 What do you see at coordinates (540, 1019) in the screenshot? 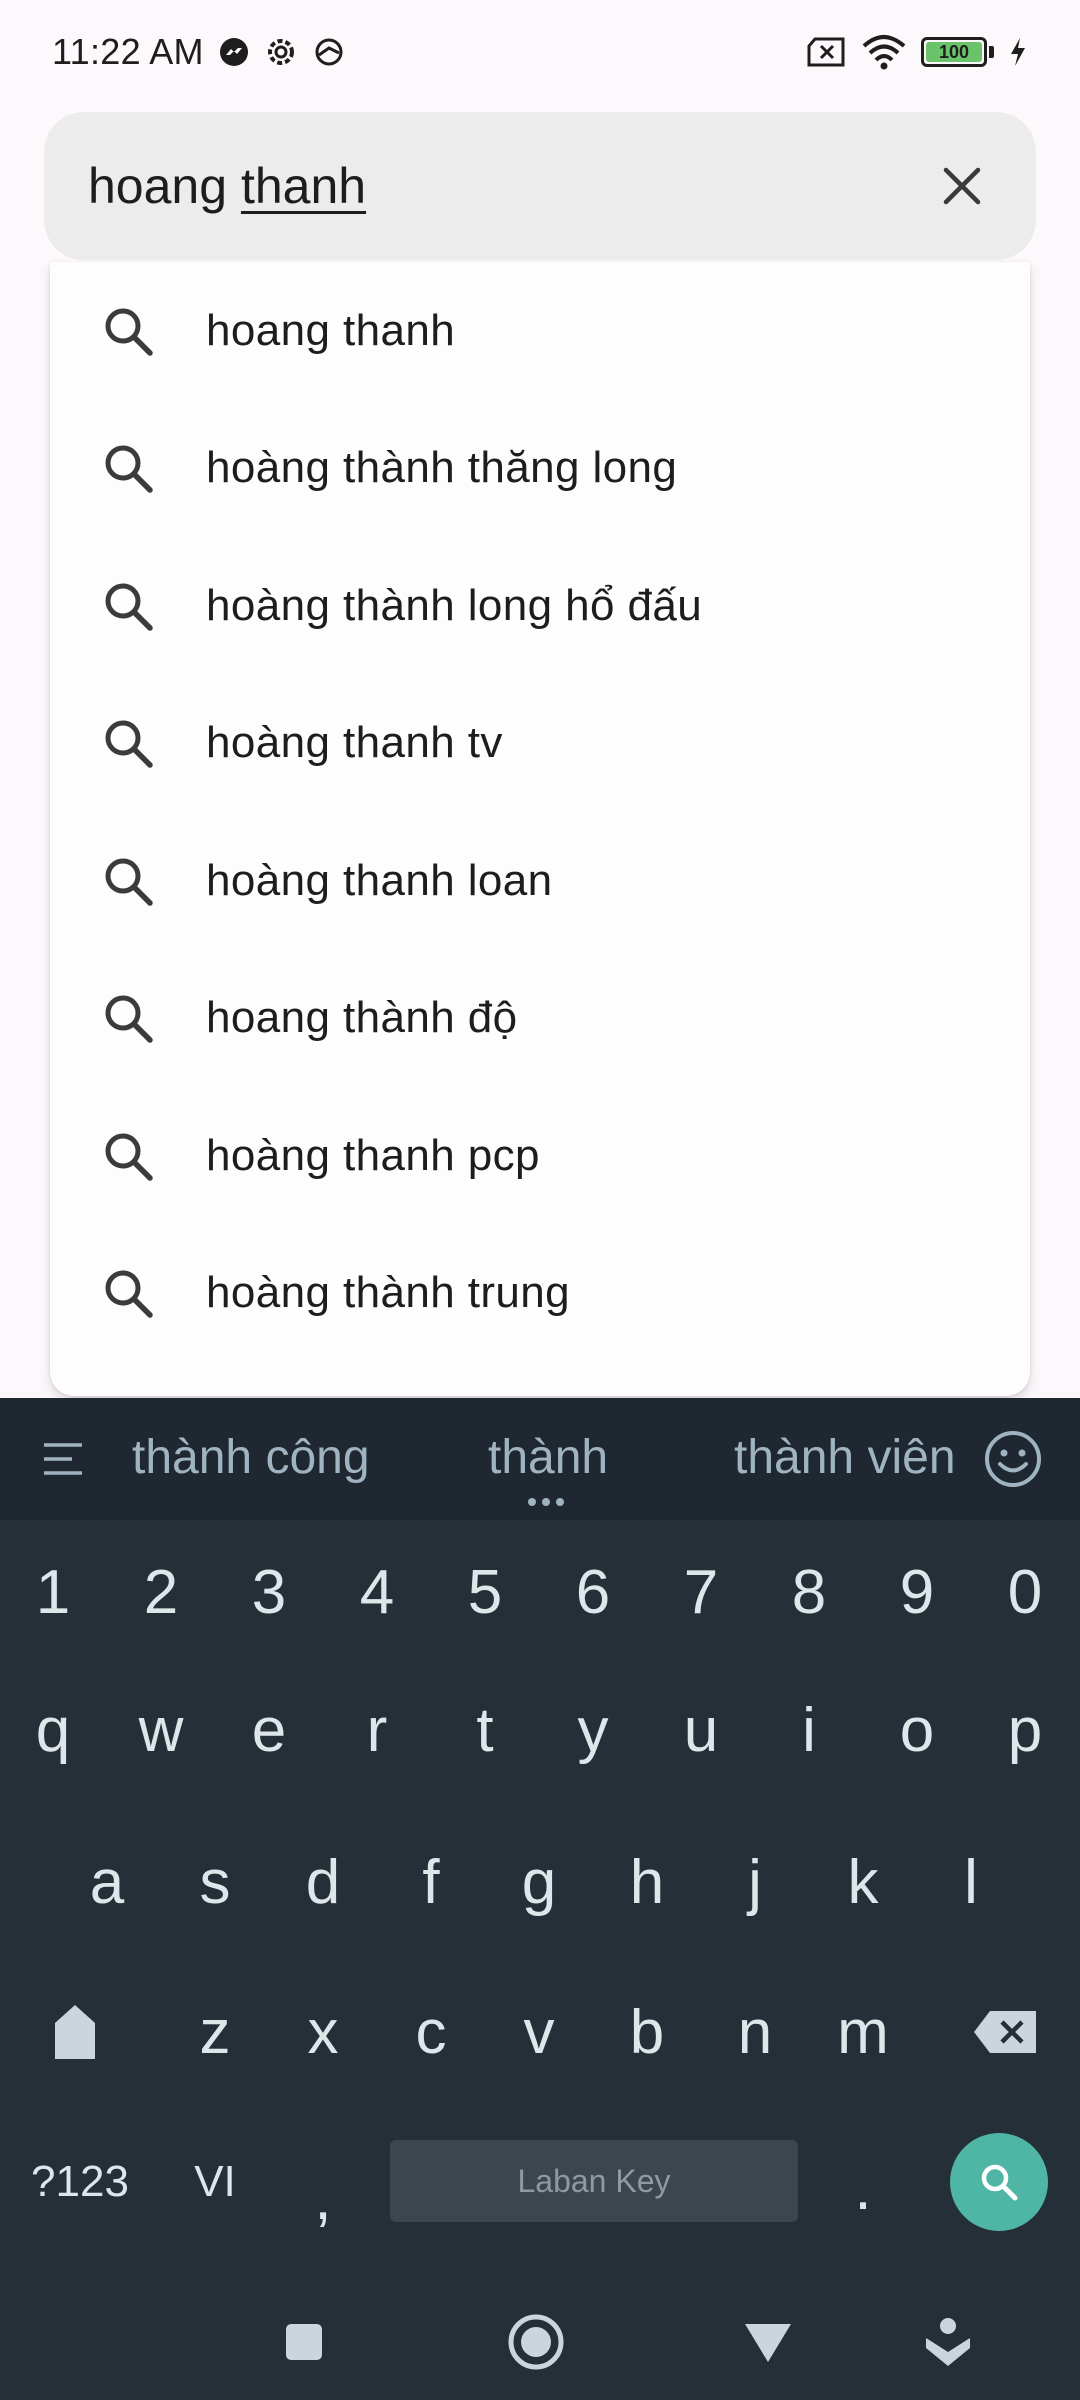
I see `suggestion-item: hoang thành độ` at bounding box center [540, 1019].